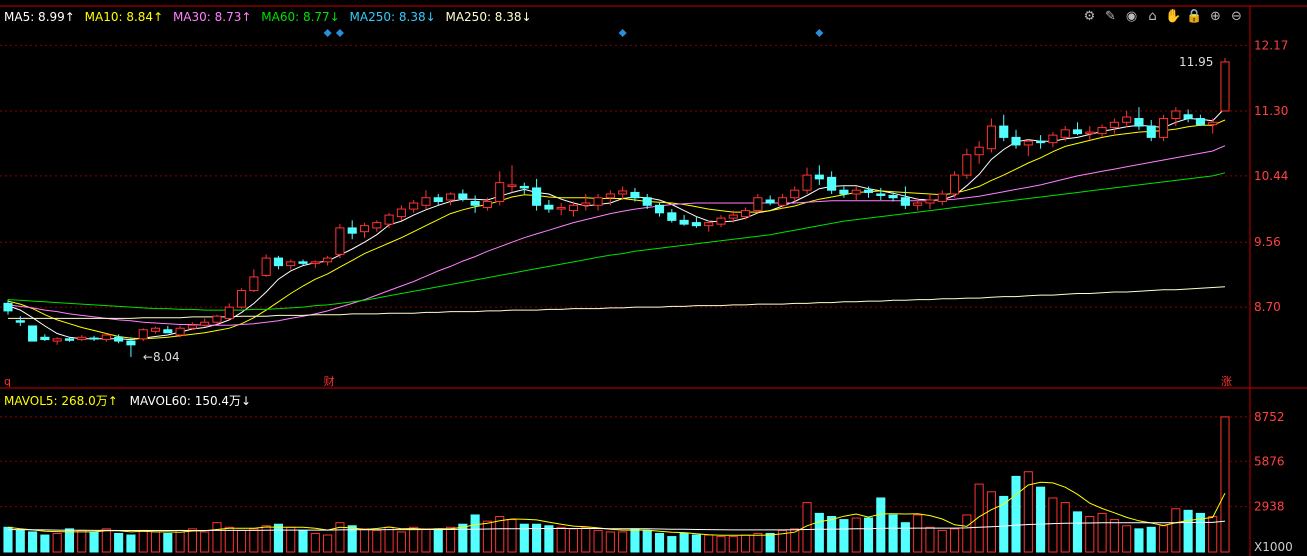  What do you see at coordinates (1194, 16) in the screenshot?
I see `lock-icon: 🔒` at bounding box center [1194, 16].